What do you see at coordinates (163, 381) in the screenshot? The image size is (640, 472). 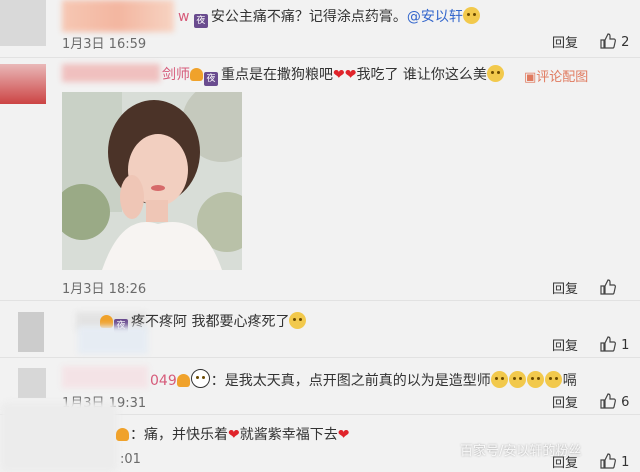 I see `username-tail: 049` at bounding box center [163, 381].